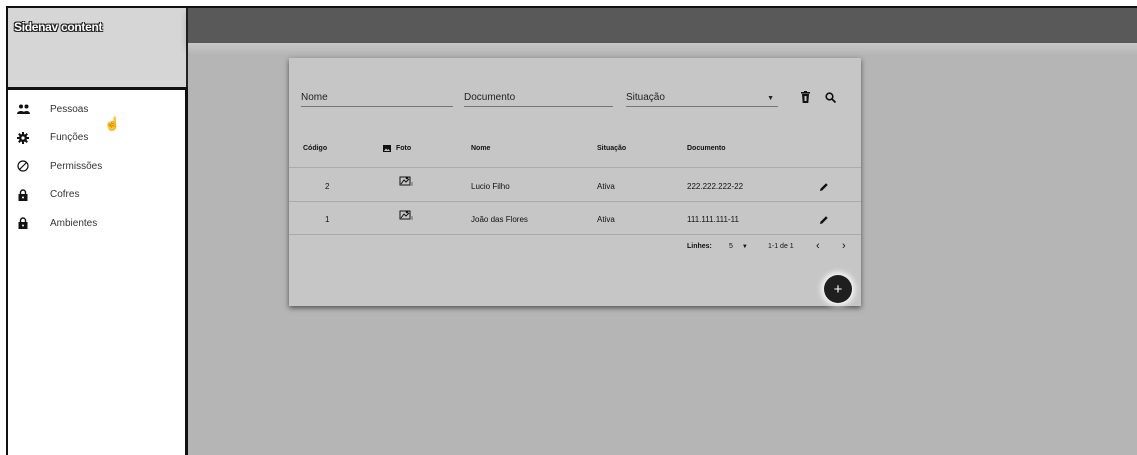  What do you see at coordinates (738, 246) in the screenshot?
I see `page-size-select: 5 ▼` at bounding box center [738, 246].